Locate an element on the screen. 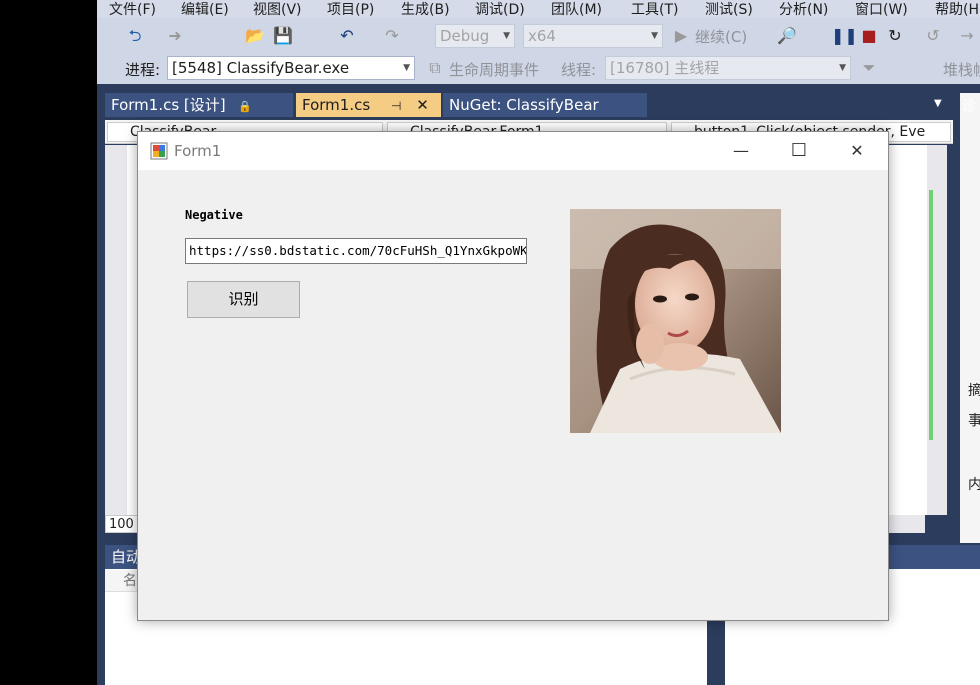  open-folder-icon: 📂 is located at coordinates (255, 36).